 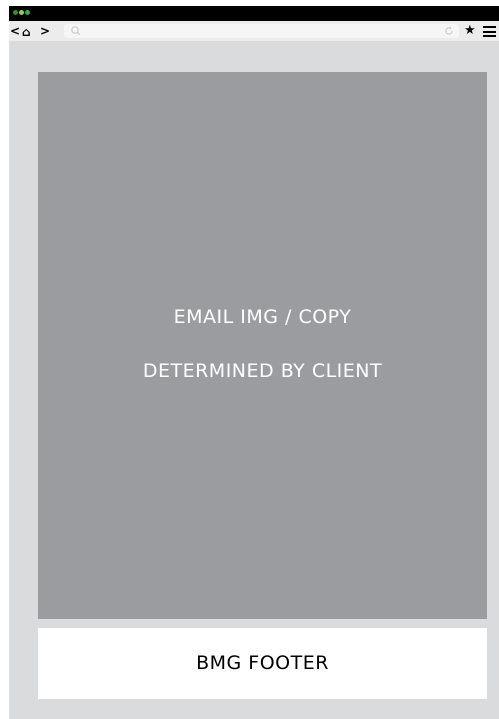 I want to click on address-bar, so click(x=261, y=31).